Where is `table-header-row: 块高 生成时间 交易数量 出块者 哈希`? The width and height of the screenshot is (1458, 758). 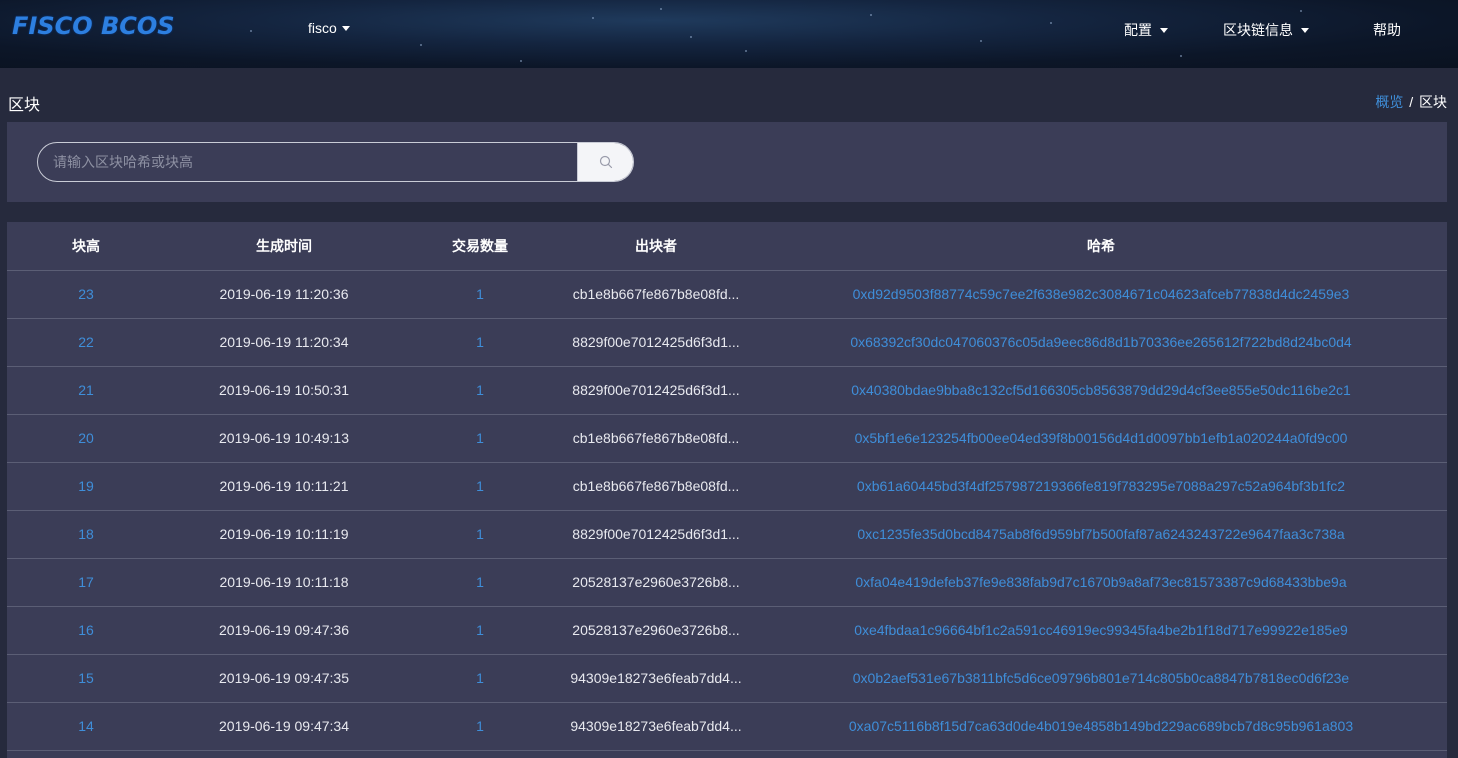
table-header-row: 块高 生成时间 交易数量 出块者 哈希 is located at coordinates (727, 246).